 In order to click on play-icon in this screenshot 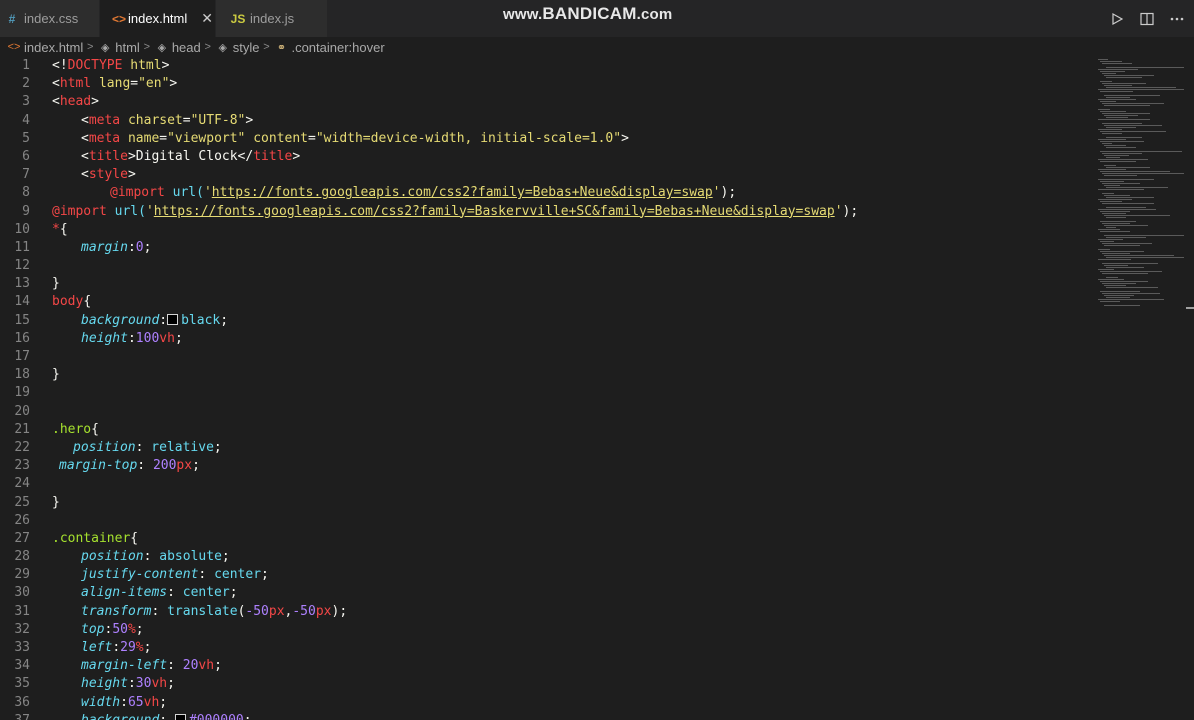, I will do `click(1117, 18)`.